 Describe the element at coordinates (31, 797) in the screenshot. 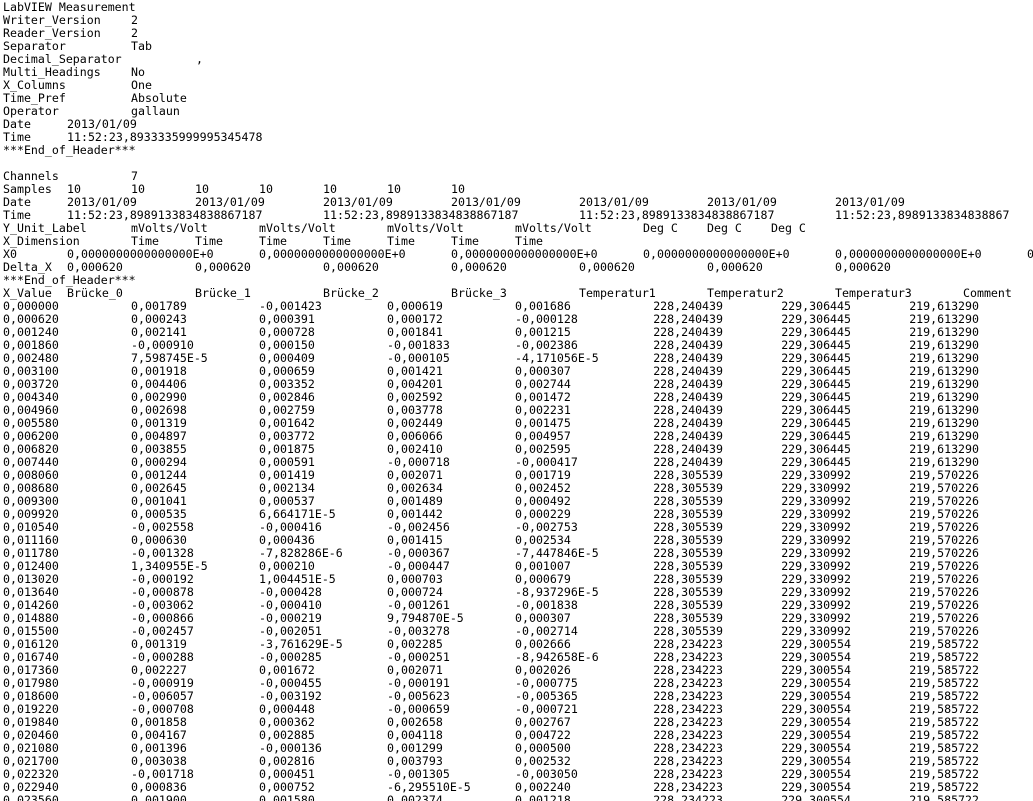

I see `table-cell: 0,023560` at that location.